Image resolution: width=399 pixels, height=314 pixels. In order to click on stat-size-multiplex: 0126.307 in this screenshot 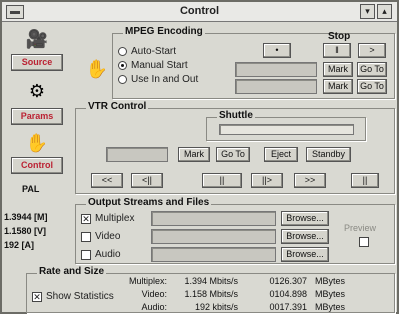, I will do `click(288, 281)`.